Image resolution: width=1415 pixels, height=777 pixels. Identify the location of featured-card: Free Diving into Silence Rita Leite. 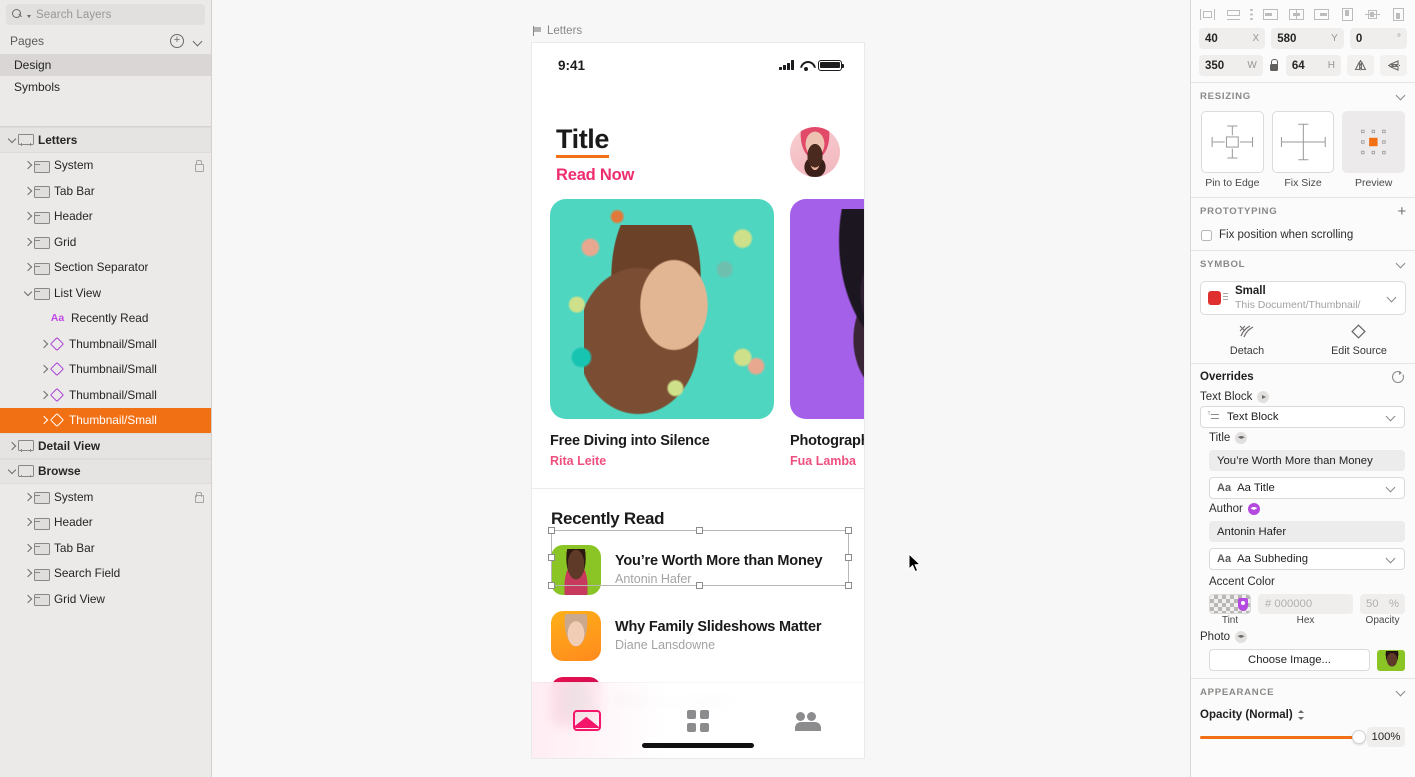
(662, 333).